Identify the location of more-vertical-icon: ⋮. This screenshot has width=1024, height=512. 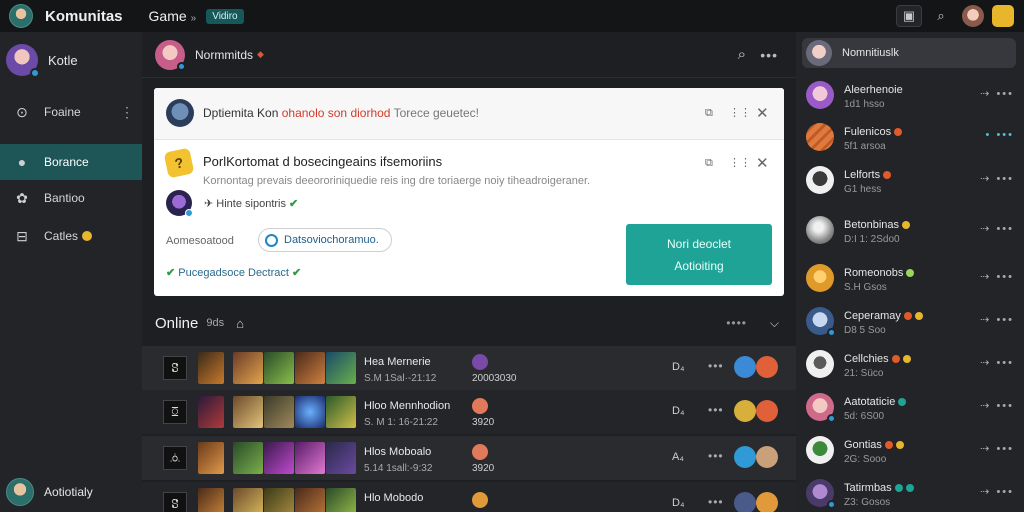
(127, 112).